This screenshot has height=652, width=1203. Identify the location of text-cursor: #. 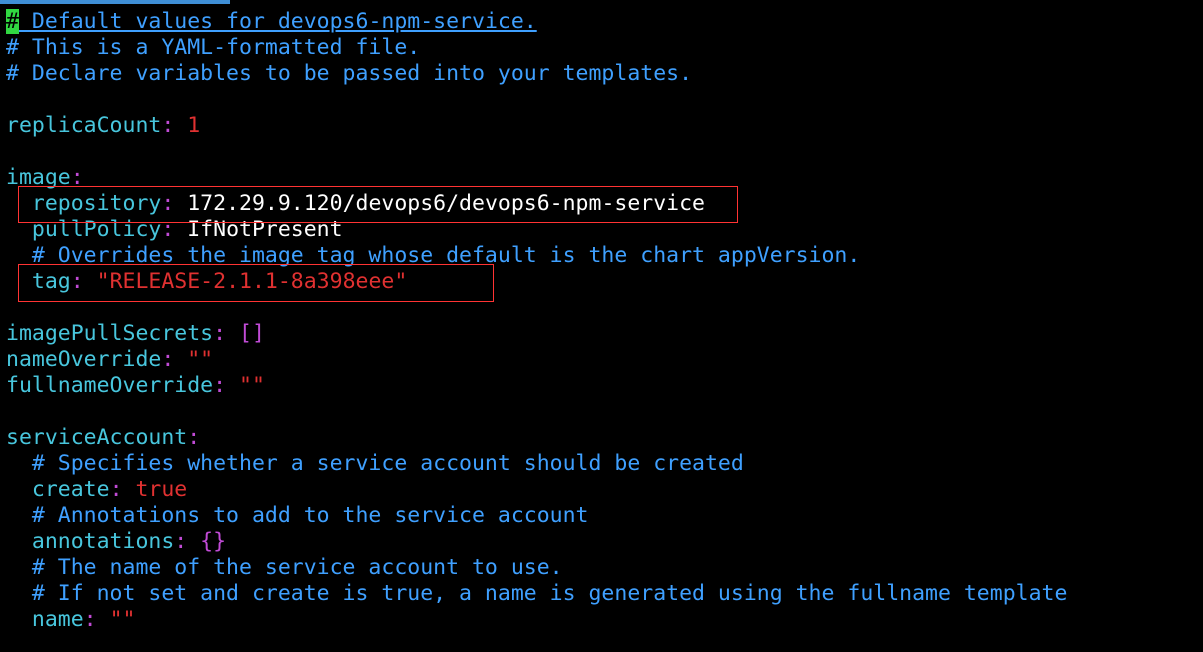
(12, 21).